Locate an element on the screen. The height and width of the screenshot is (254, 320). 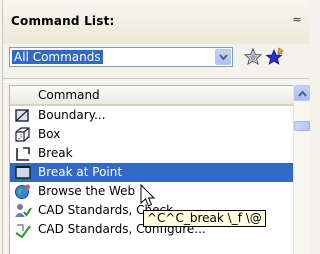
browse-web-icon is located at coordinates (23, 191).